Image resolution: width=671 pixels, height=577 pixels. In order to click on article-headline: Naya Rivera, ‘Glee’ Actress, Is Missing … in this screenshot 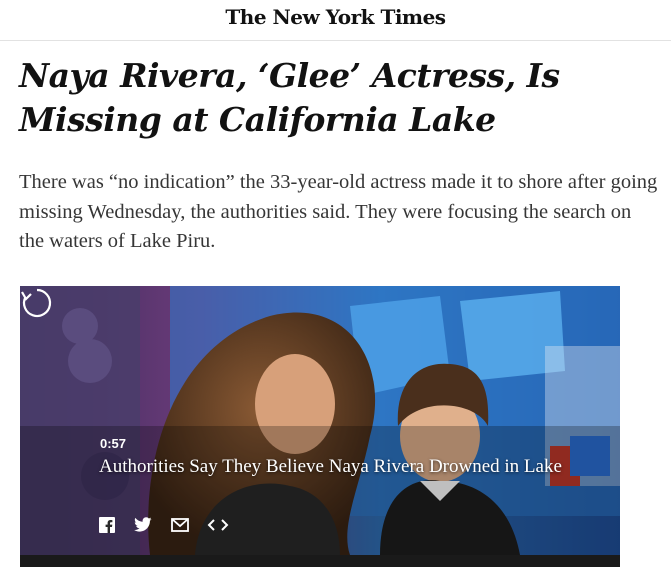, I will do `click(289, 97)`.